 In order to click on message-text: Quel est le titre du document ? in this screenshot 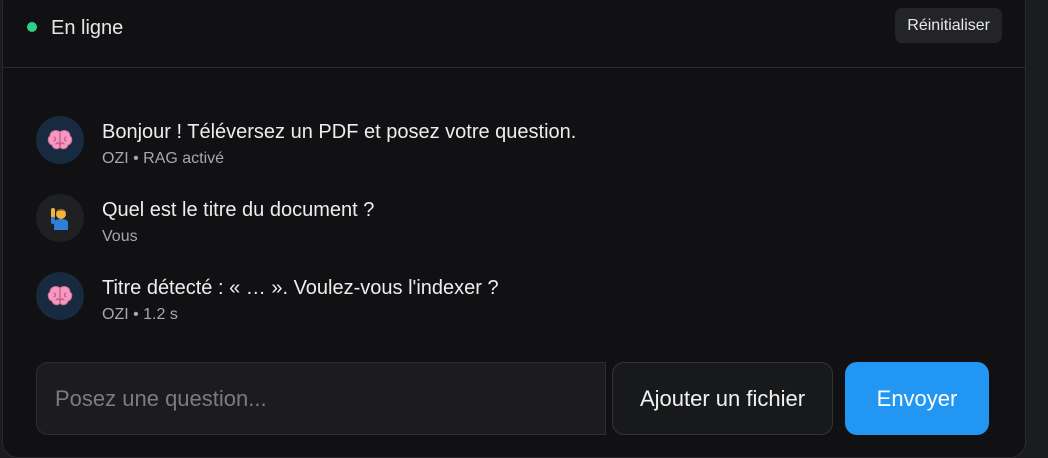, I will do `click(238, 210)`.